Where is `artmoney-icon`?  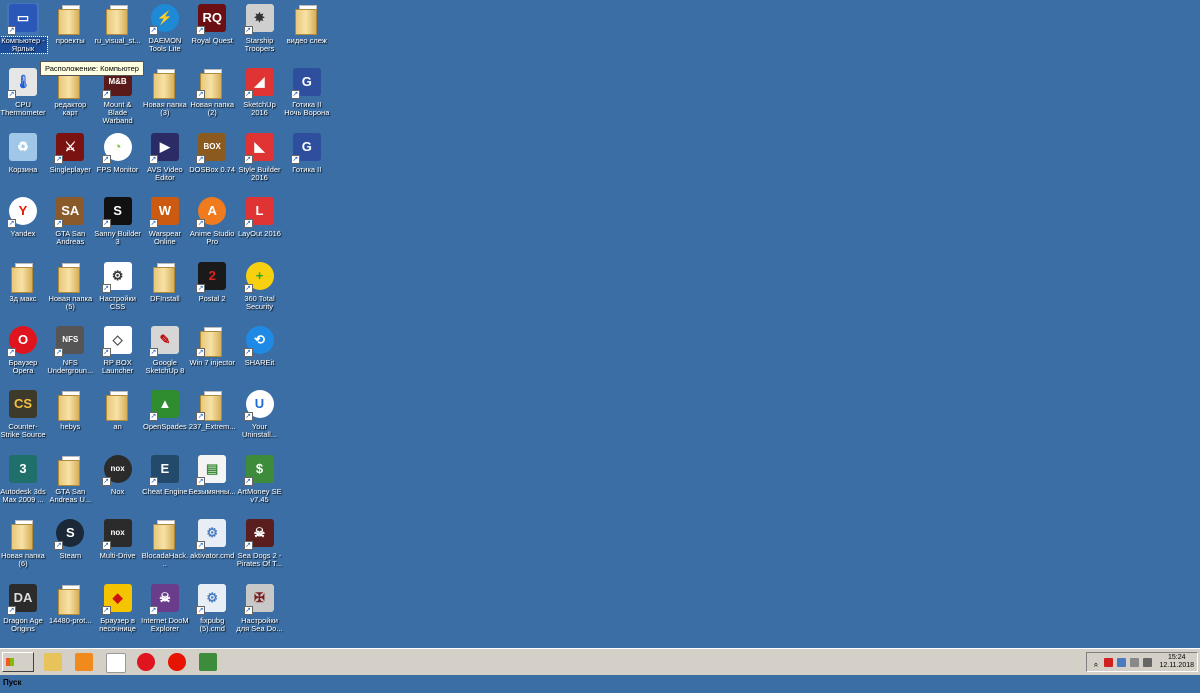
artmoney-icon is located at coordinates (208, 662).